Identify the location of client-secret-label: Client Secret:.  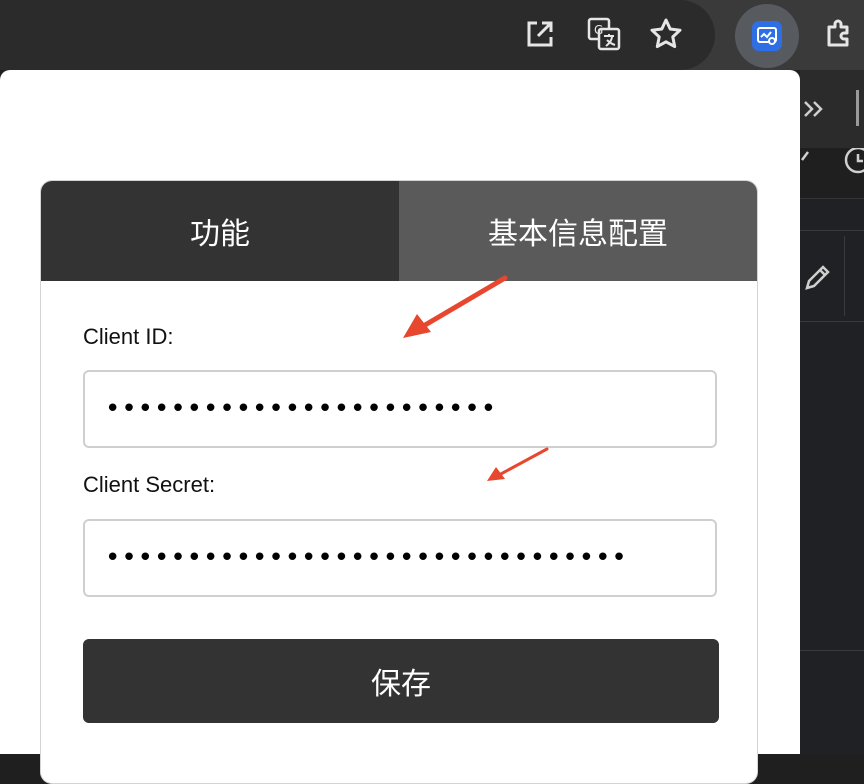
(149, 484).